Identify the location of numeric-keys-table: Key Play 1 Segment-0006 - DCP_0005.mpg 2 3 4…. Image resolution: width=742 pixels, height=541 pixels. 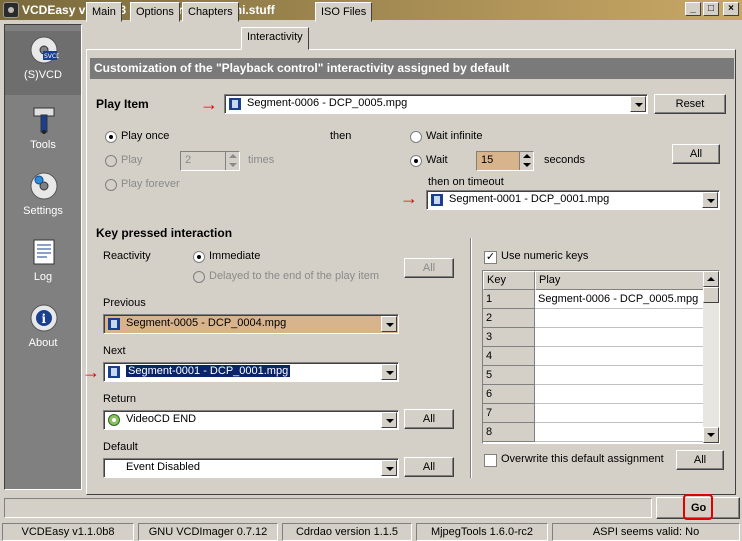
(601, 357).